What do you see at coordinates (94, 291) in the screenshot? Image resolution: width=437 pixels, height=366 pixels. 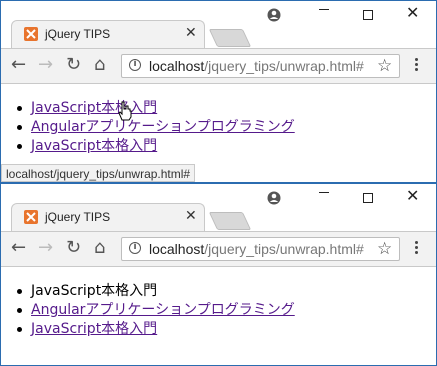 I see `list-text: JavaScript本格入門` at bounding box center [94, 291].